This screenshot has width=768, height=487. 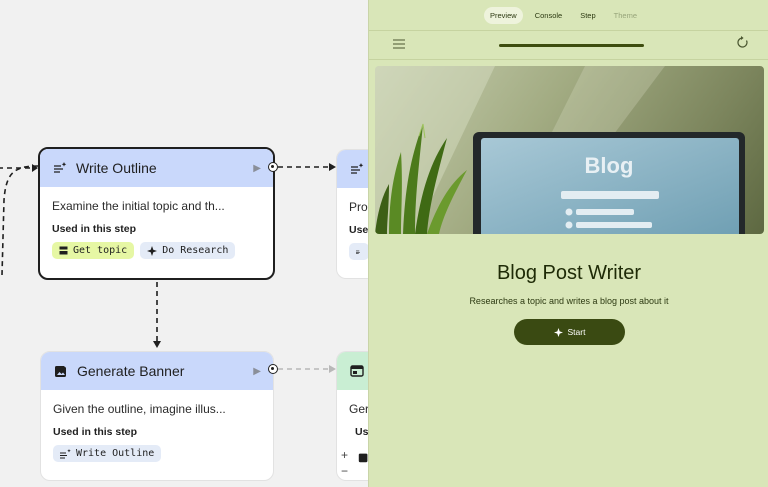 I want to click on tab-step: Step, so click(x=587, y=15).